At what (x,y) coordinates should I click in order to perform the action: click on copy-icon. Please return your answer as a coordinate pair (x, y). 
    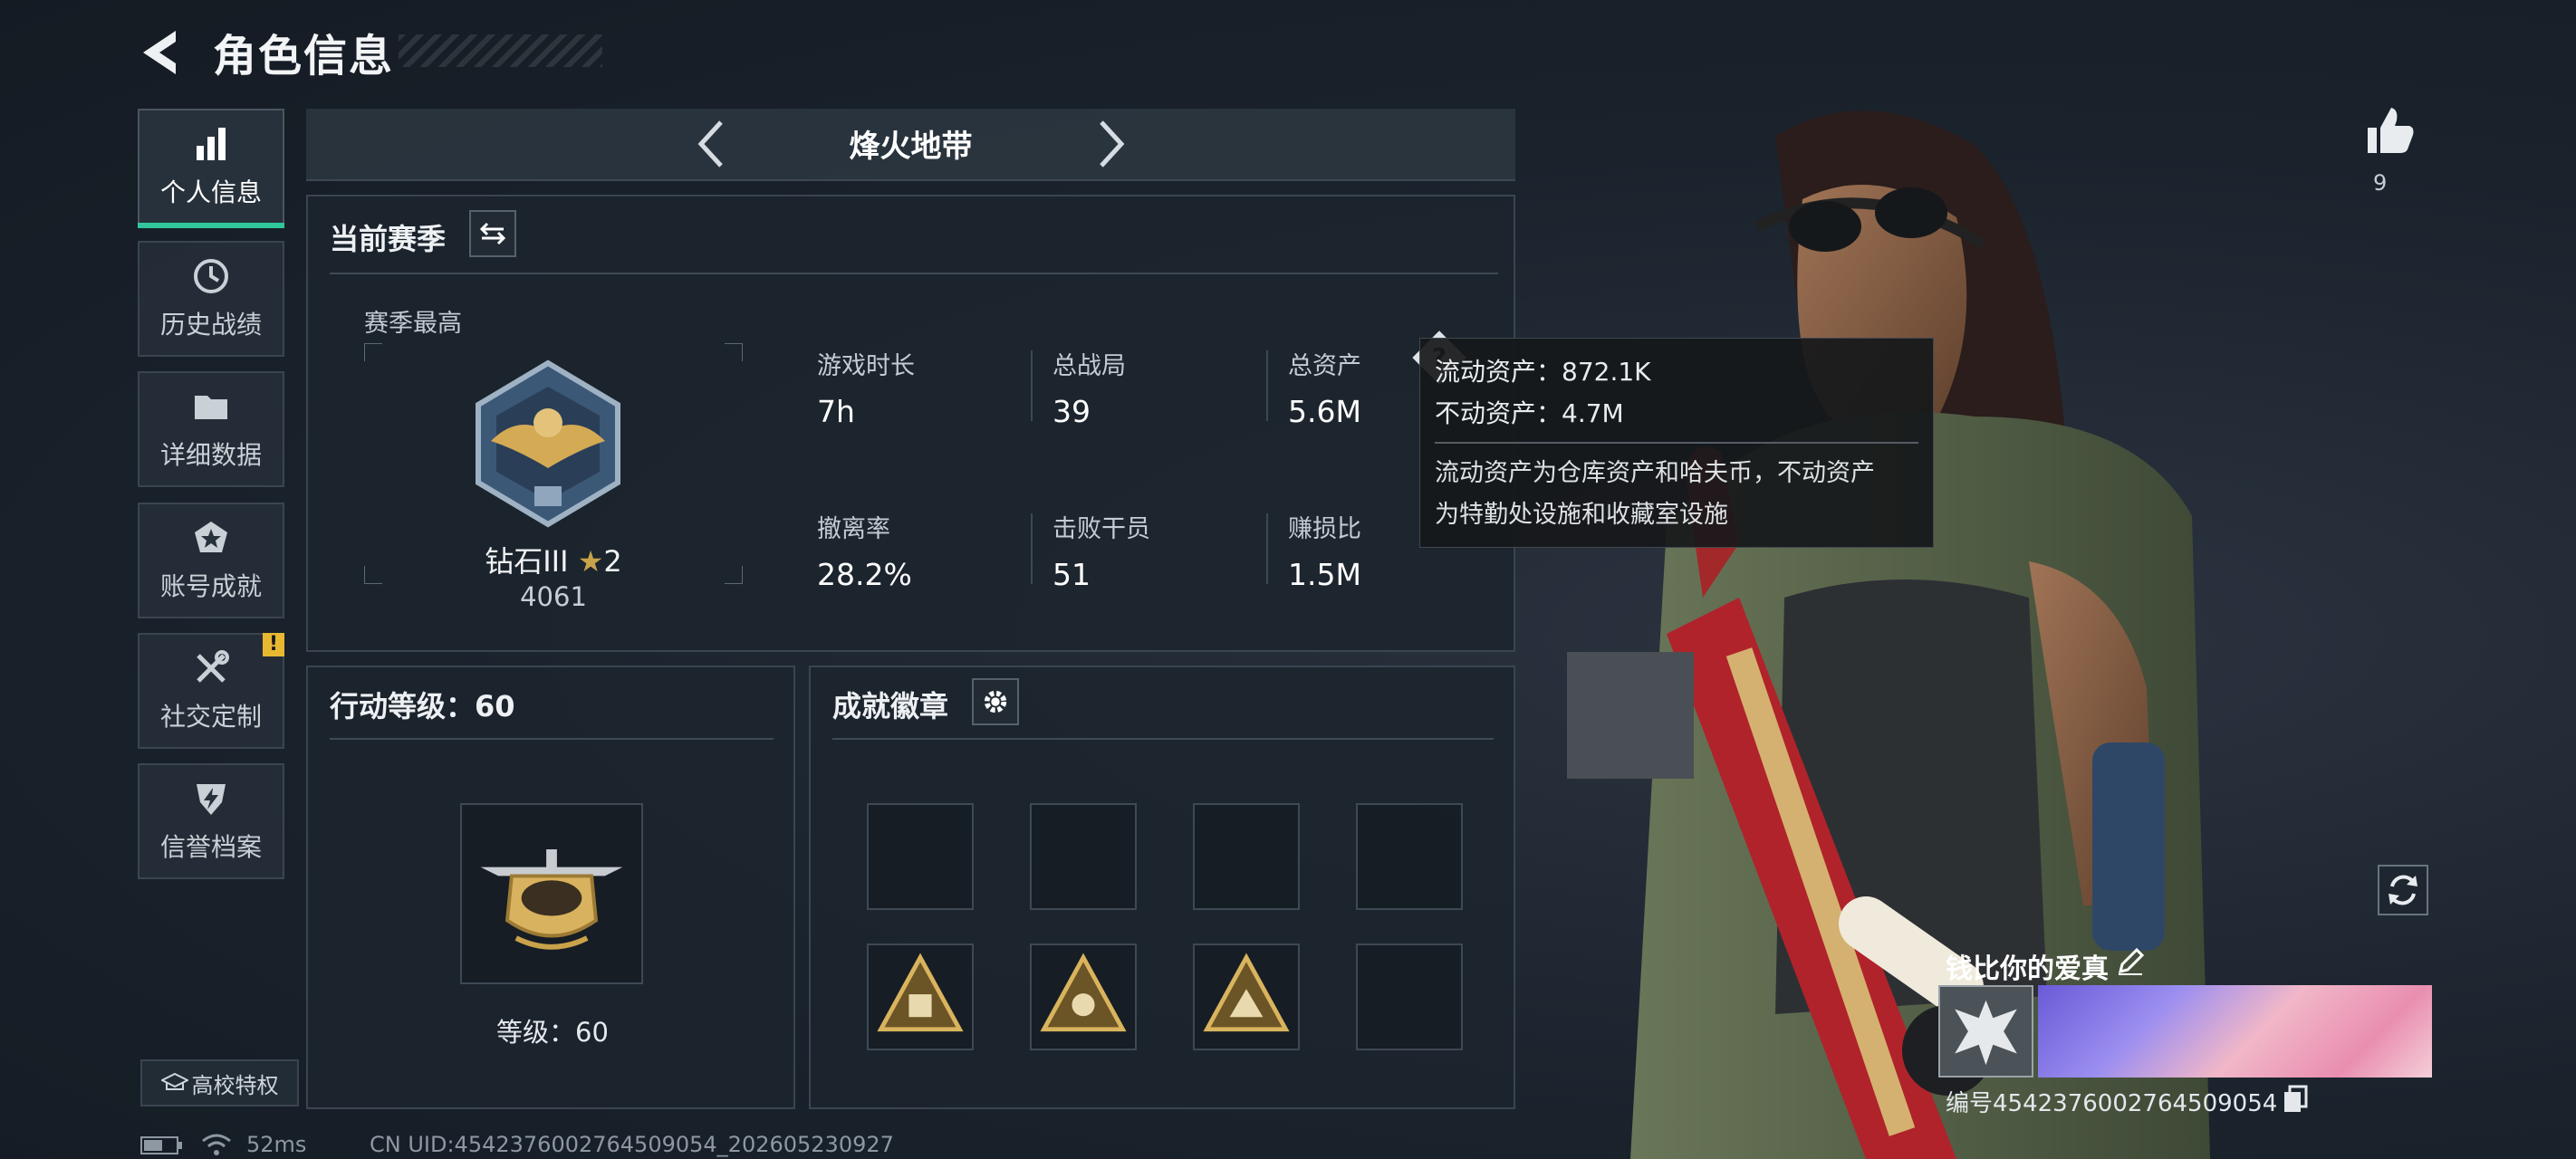
    Looking at the image, I should click on (2296, 1099).